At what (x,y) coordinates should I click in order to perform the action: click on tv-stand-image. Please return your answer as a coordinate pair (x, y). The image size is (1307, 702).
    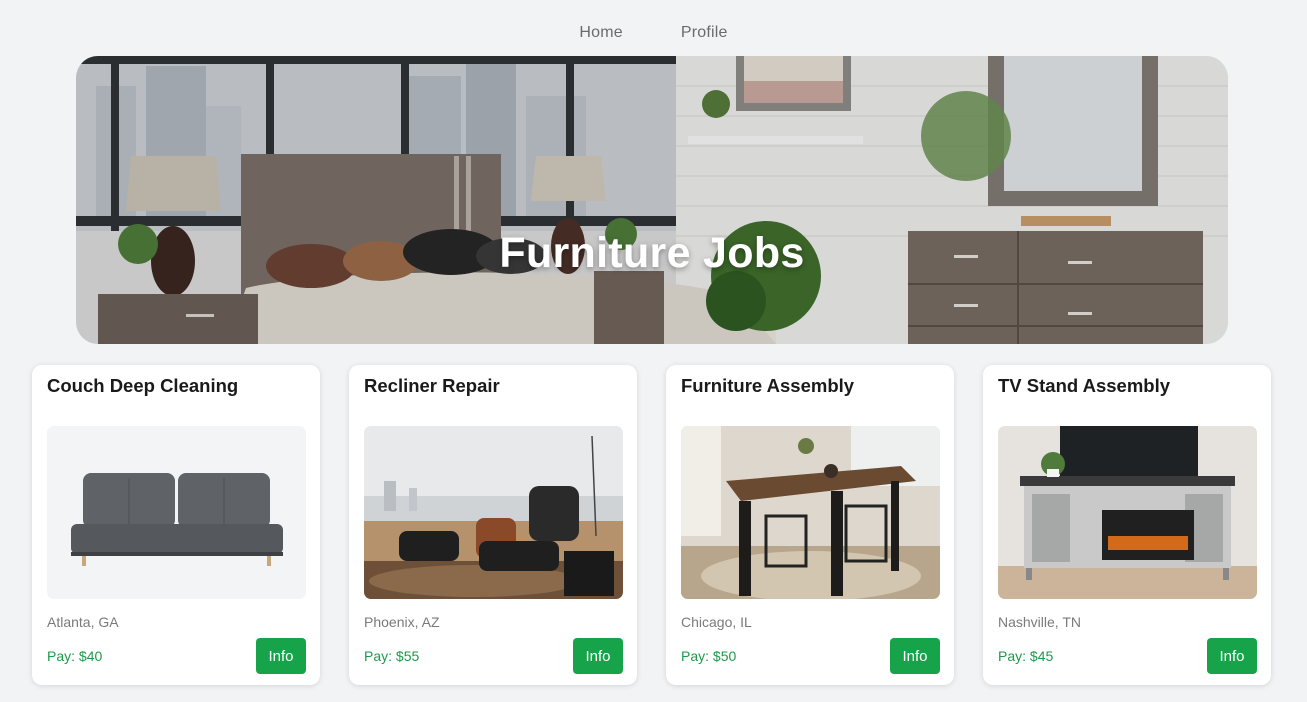
    Looking at the image, I should click on (1127, 512).